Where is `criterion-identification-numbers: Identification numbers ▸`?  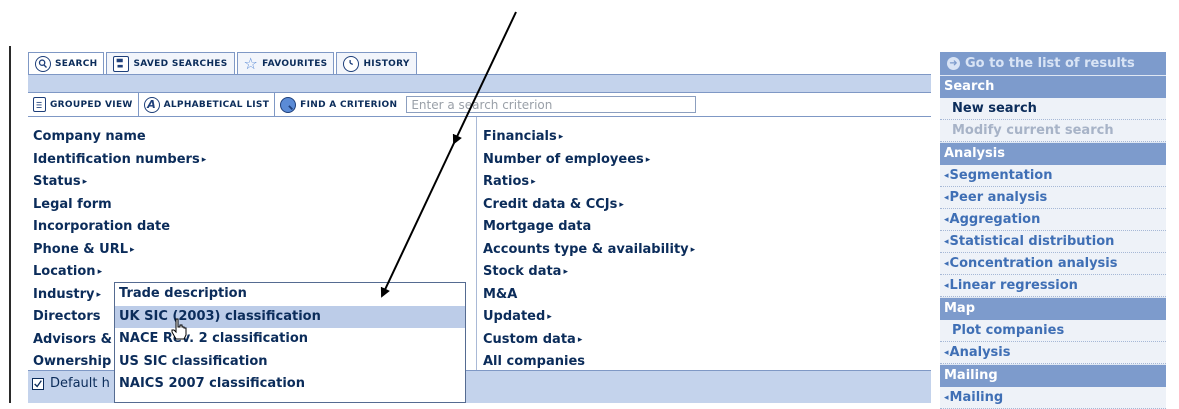 criterion-identification-numbers: Identification numbers ▸ is located at coordinates (253, 160).